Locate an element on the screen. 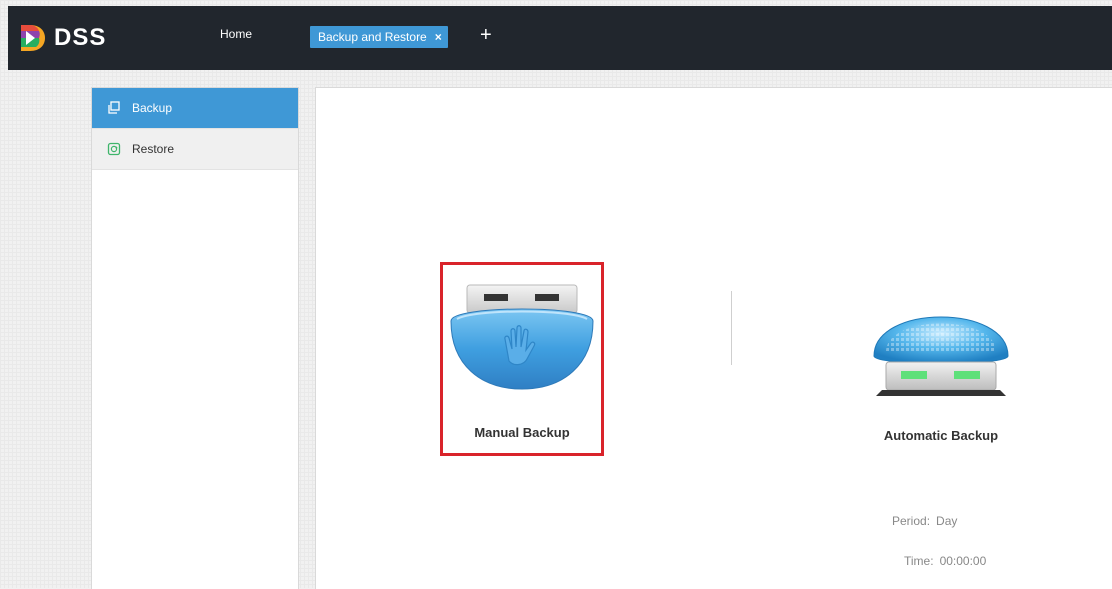  copy-icon is located at coordinates (114, 108).